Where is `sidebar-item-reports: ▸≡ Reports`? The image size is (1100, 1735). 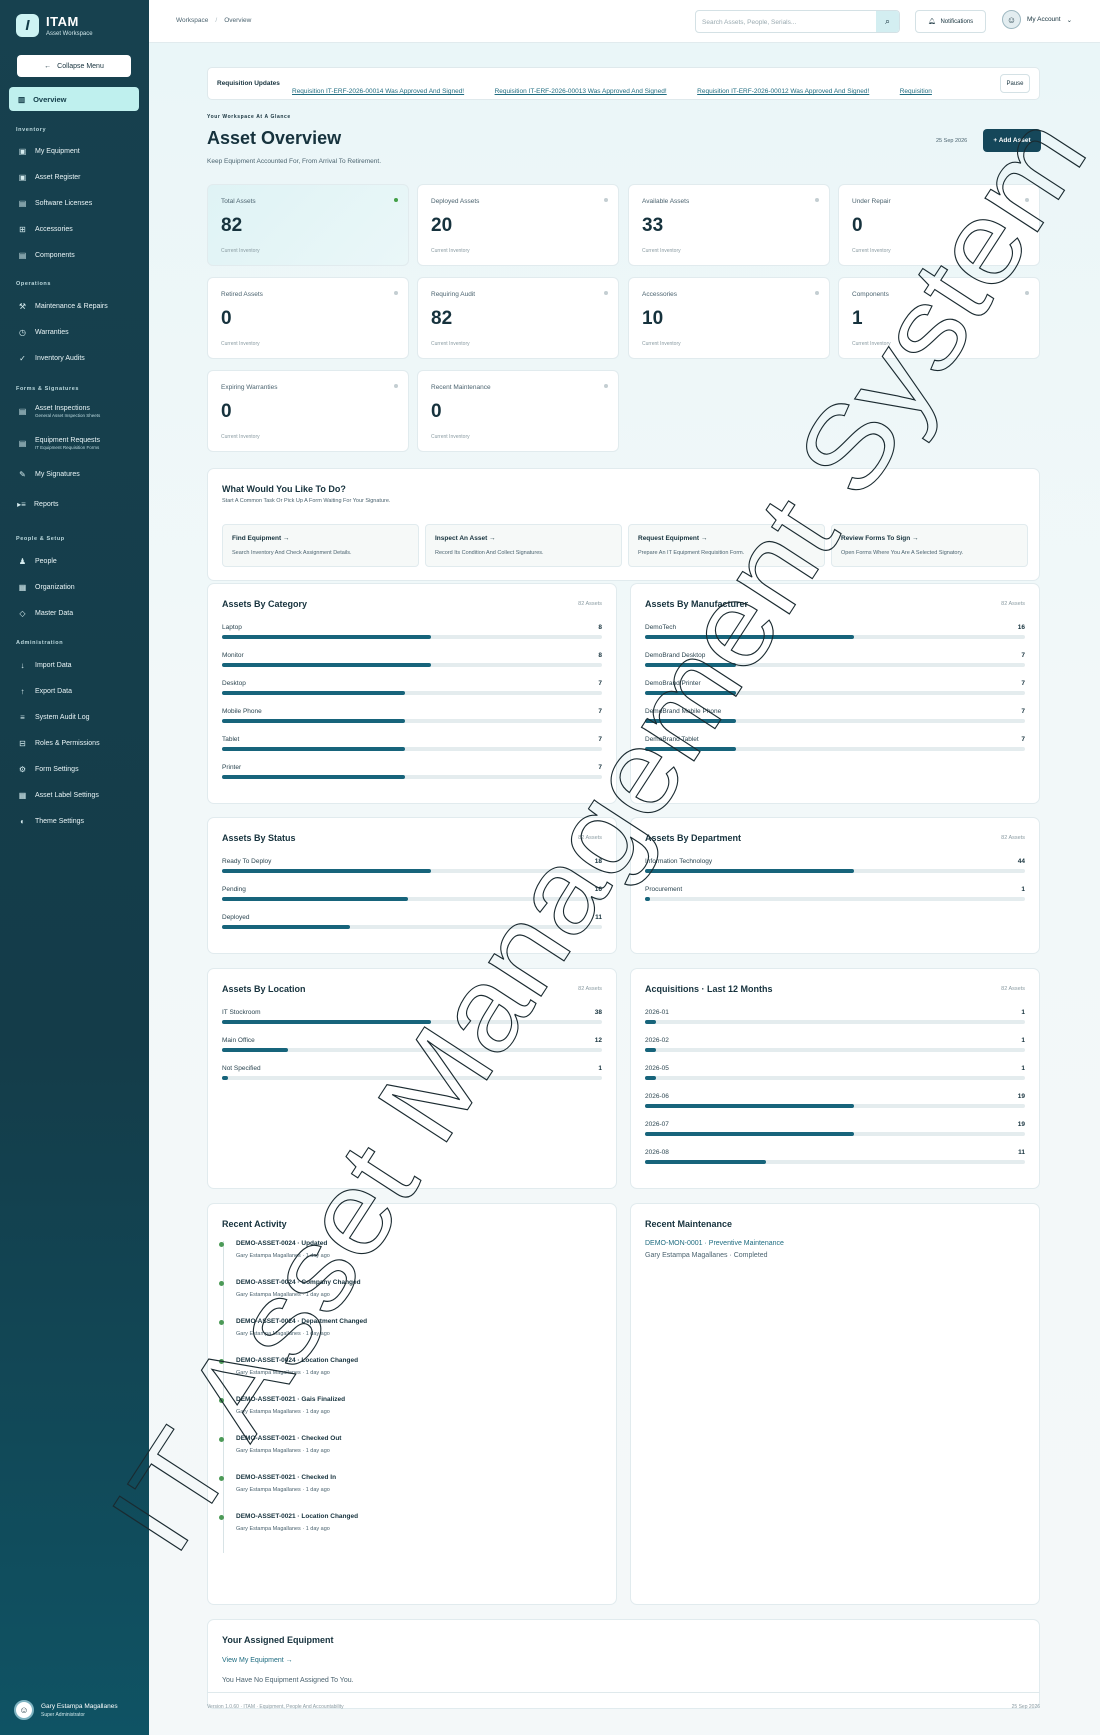
sidebar-item-reports: ▸≡ Reports is located at coordinates (37, 504).